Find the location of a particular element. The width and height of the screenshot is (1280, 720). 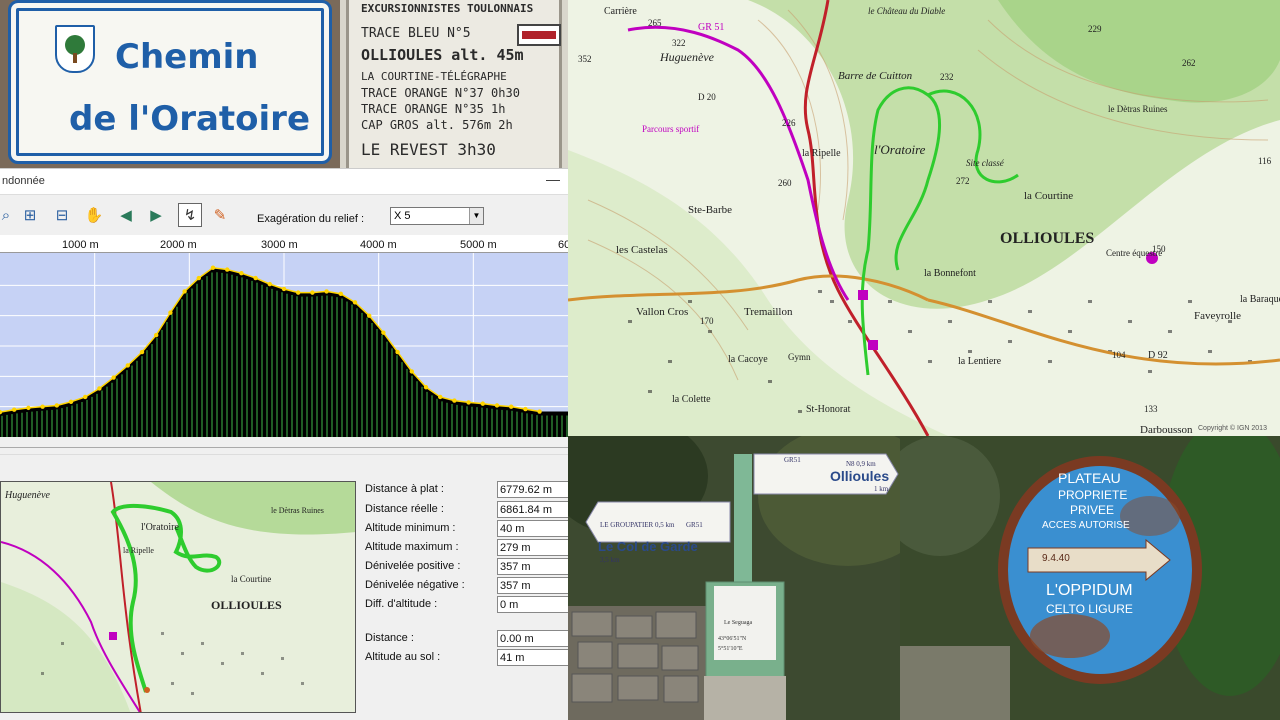

elevation-label: 229 is located at coordinates (1095, 29).